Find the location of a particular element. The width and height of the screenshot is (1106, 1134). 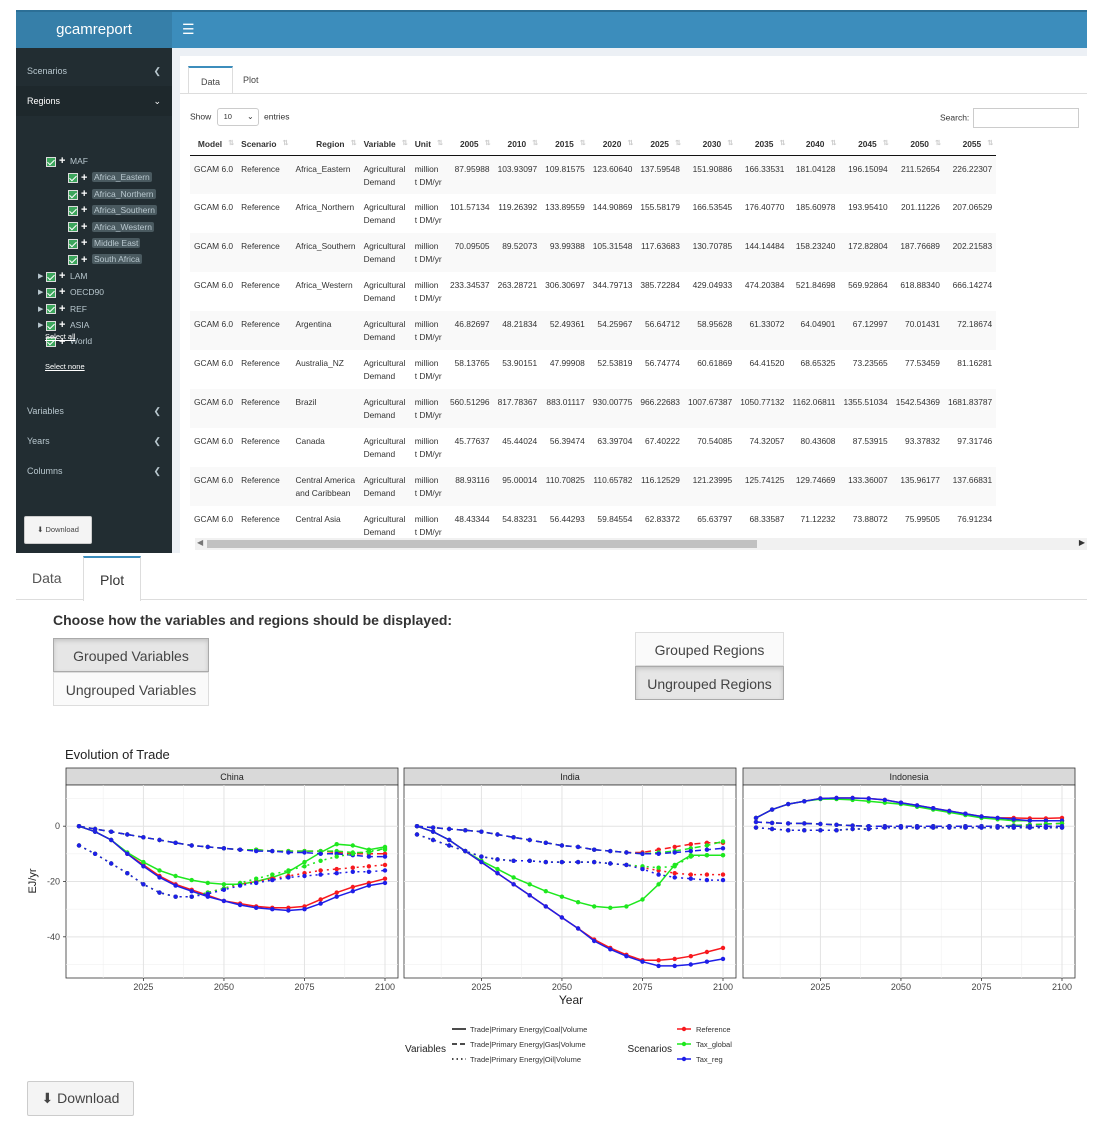

grouped-regions-button: Grouped Regions is located at coordinates (709, 649).